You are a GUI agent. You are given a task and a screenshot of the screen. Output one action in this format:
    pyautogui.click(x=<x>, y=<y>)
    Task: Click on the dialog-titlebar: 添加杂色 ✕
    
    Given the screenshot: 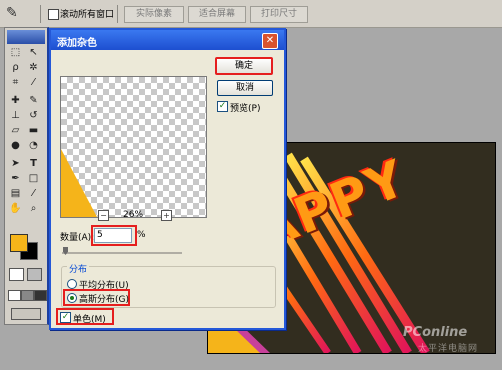 What is the action you would take?
    pyautogui.click(x=167, y=40)
    